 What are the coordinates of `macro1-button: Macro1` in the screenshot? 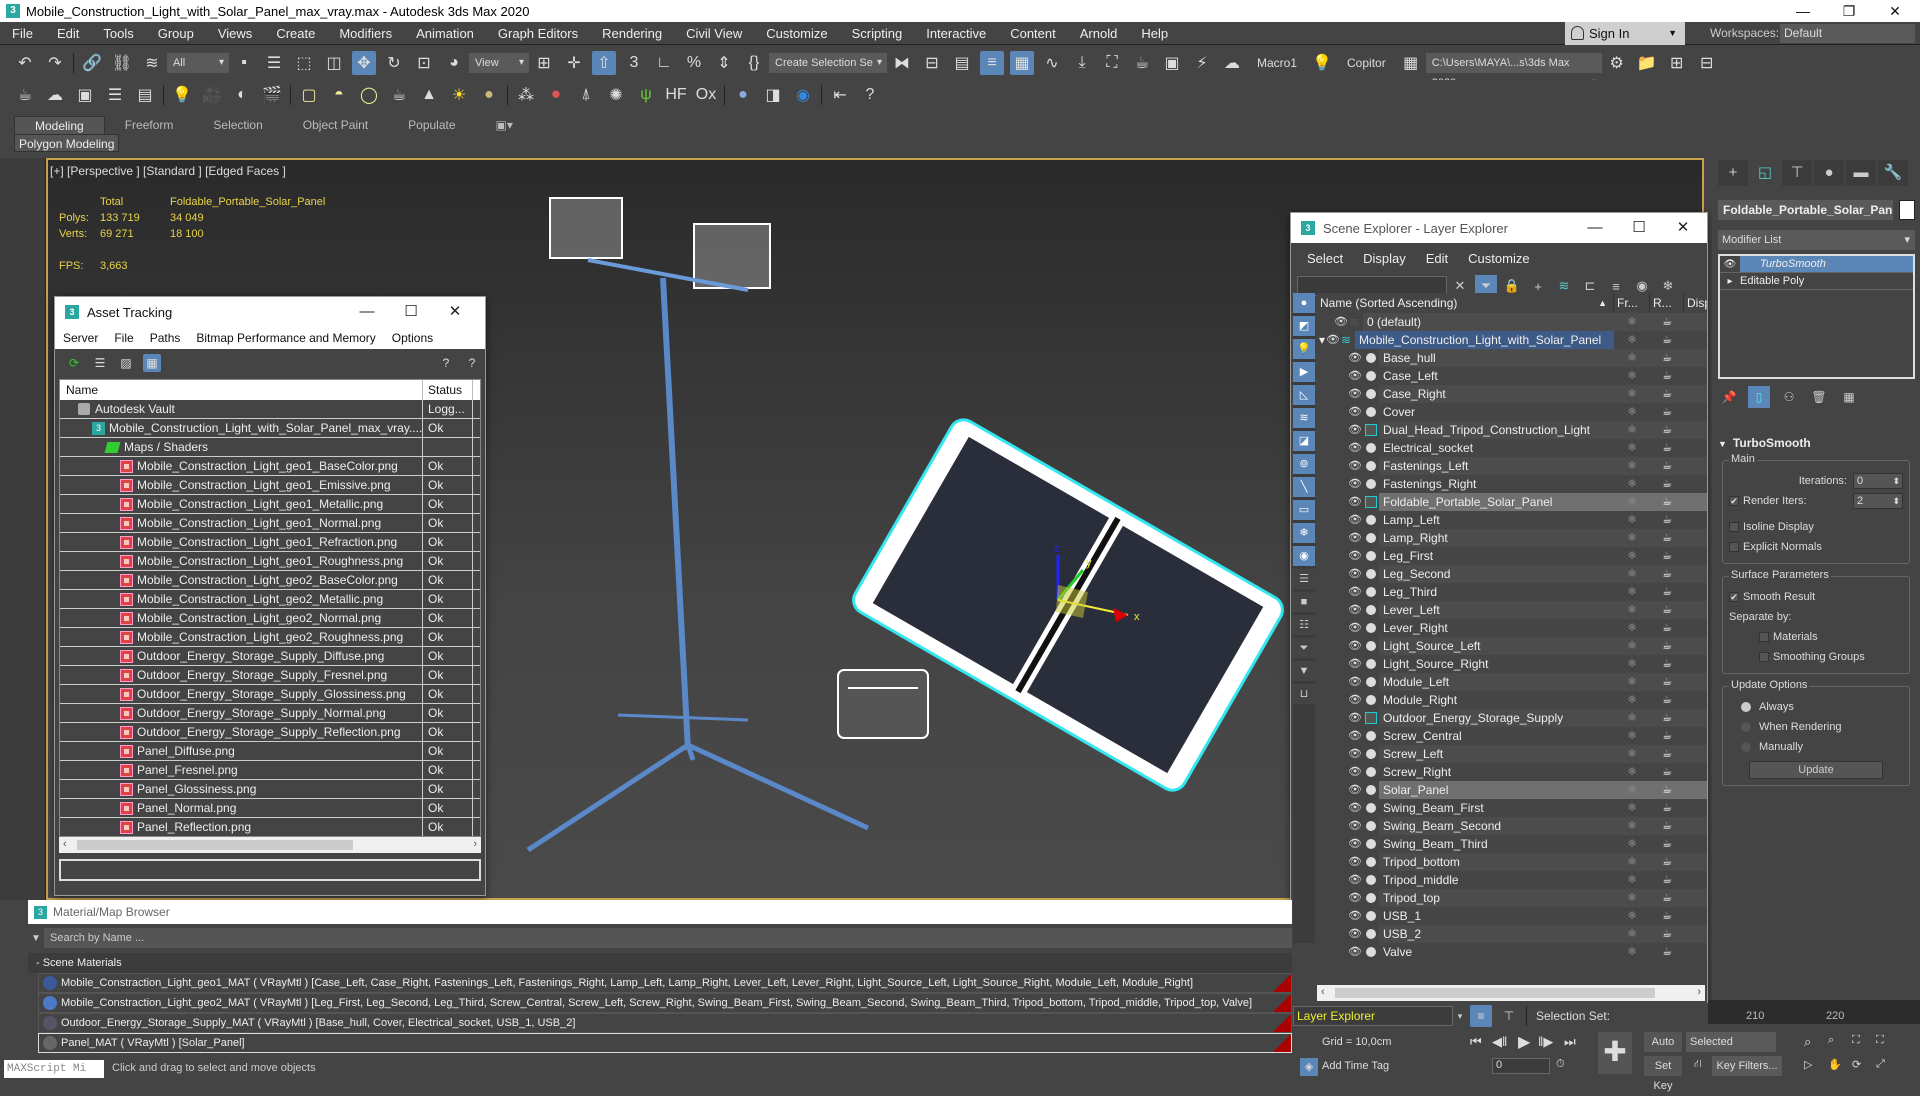 It's located at (1277, 63).